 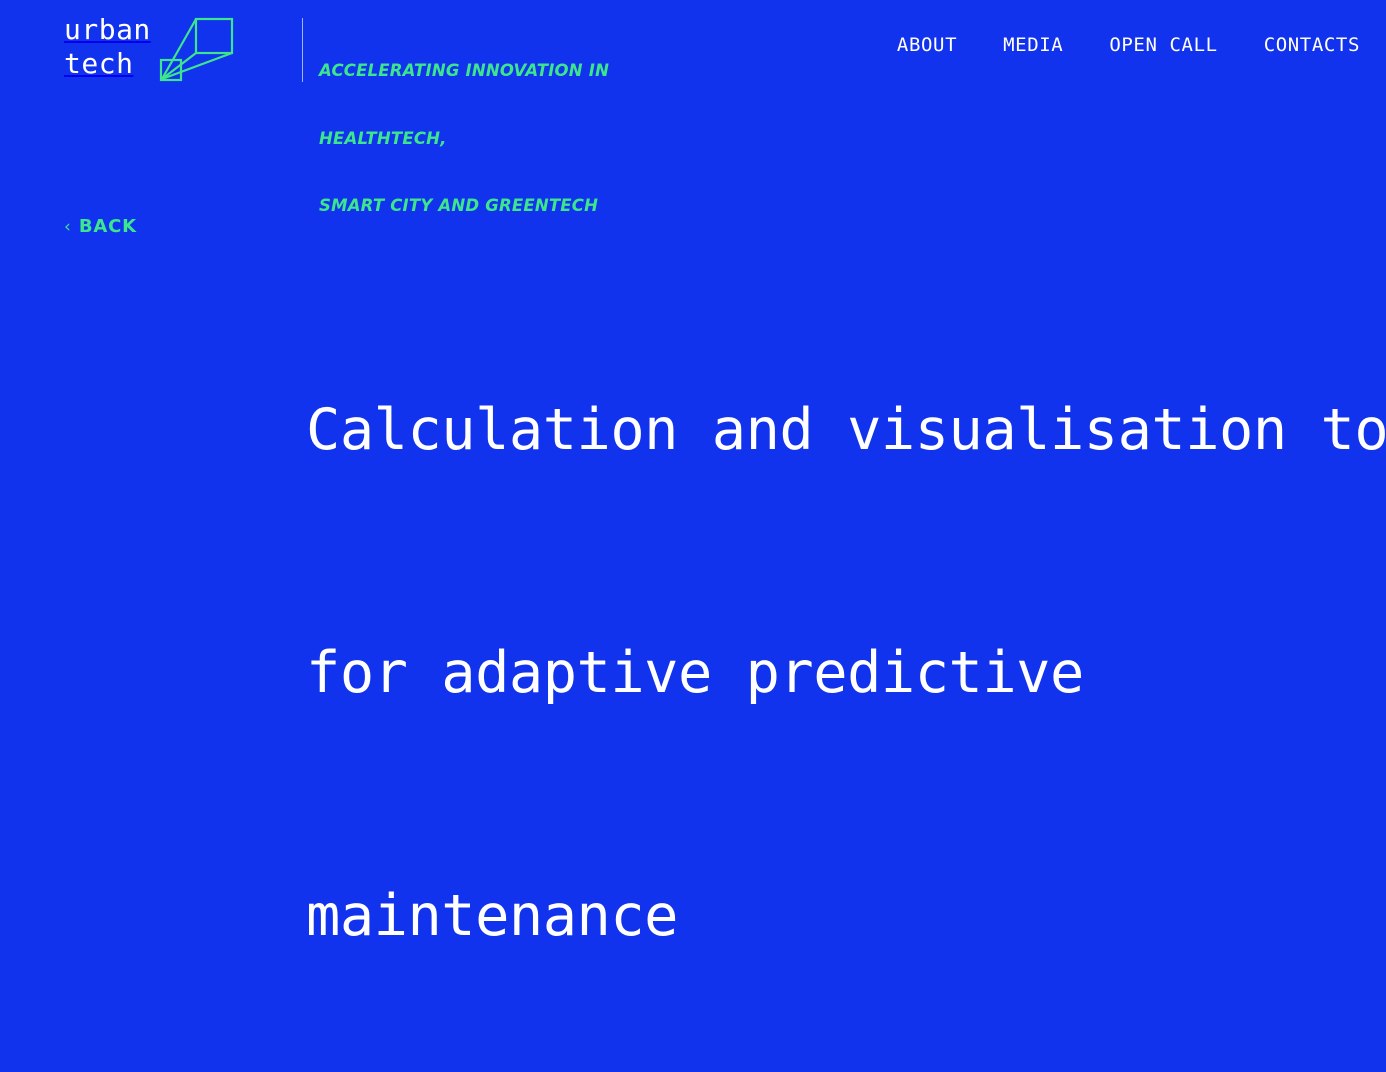 I want to click on back-link: ‹ BACK, so click(x=100, y=227).